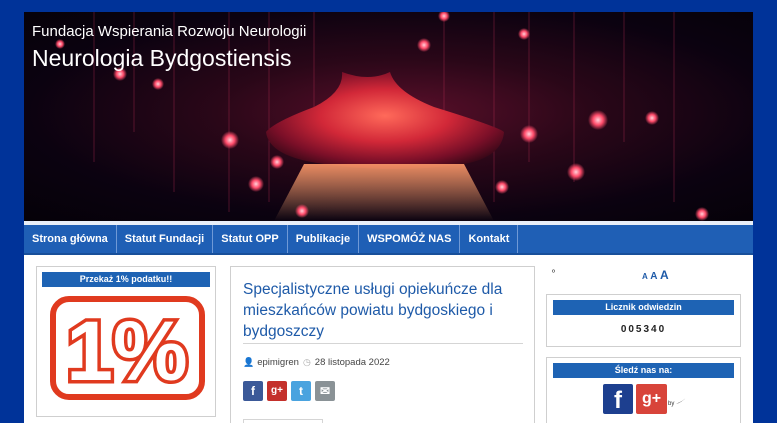 The width and height of the screenshot is (777, 423). Describe the element at coordinates (169, 31) in the screenshot. I see `organization-name: Fundacja Wspierania Rozwoju Neurologii` at that location.